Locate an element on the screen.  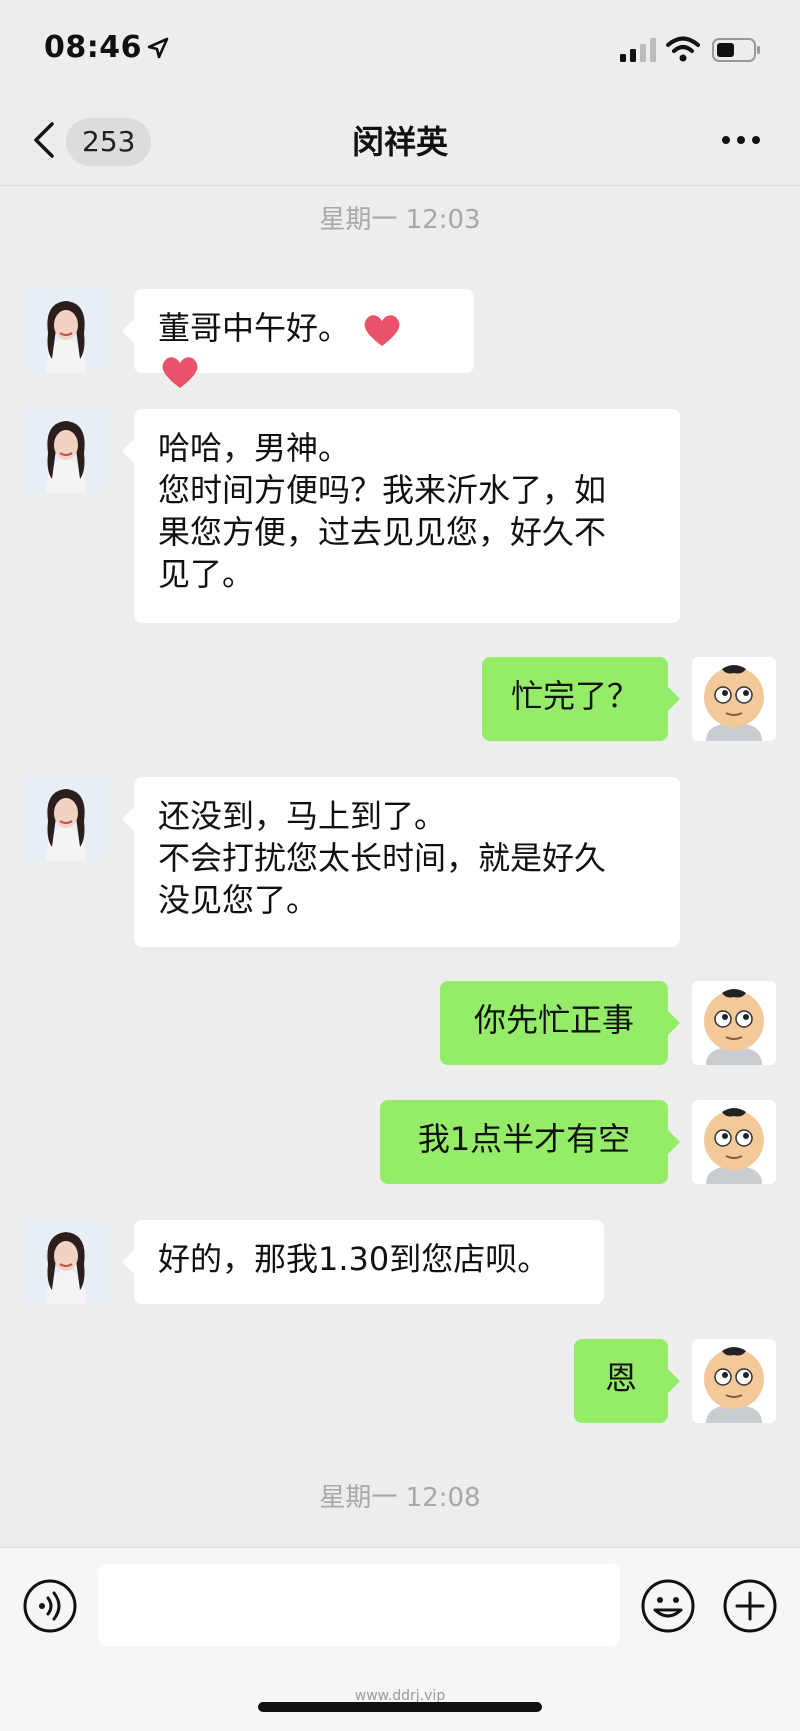
home-indicator is located at coordinates (400, 1707).